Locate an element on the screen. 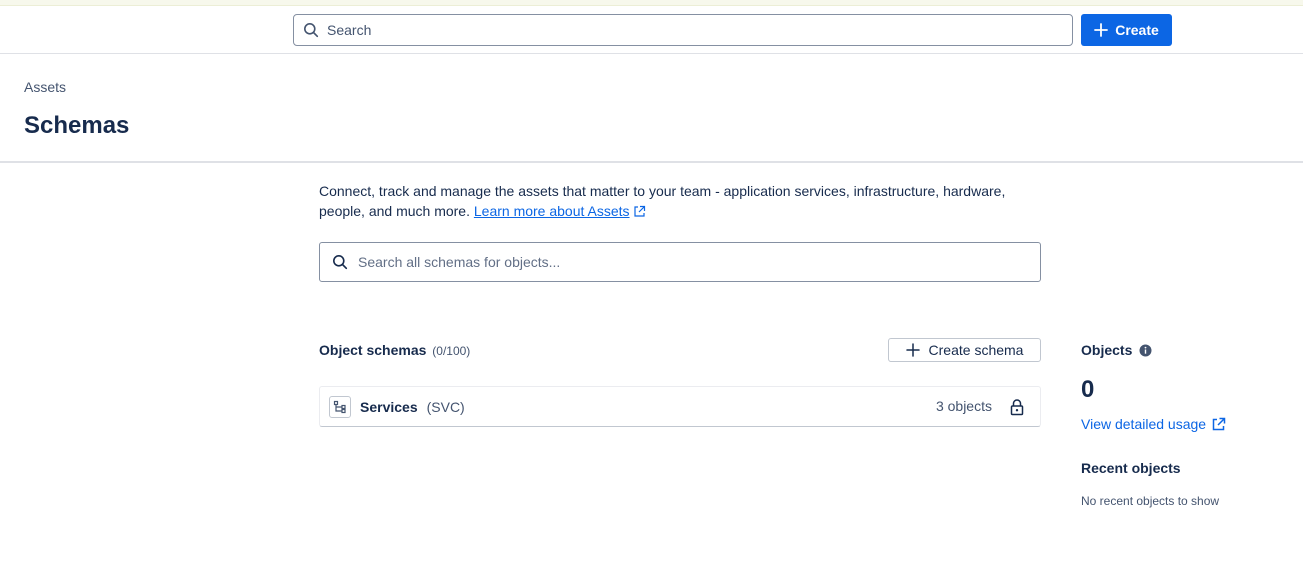 This screenshot has width=1303, height=572. info-icon is located at coordinates (1145, 350).